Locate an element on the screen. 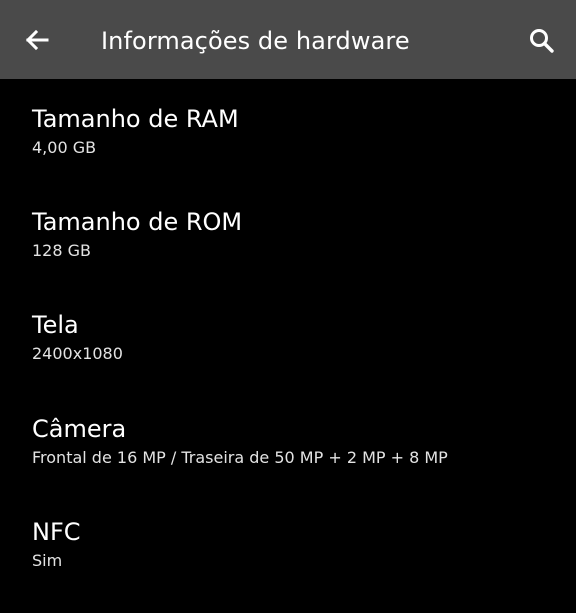 This screenshot has width=576, height=613. rom-title: Tamanho de ROM is located at coordinates (137, 222).